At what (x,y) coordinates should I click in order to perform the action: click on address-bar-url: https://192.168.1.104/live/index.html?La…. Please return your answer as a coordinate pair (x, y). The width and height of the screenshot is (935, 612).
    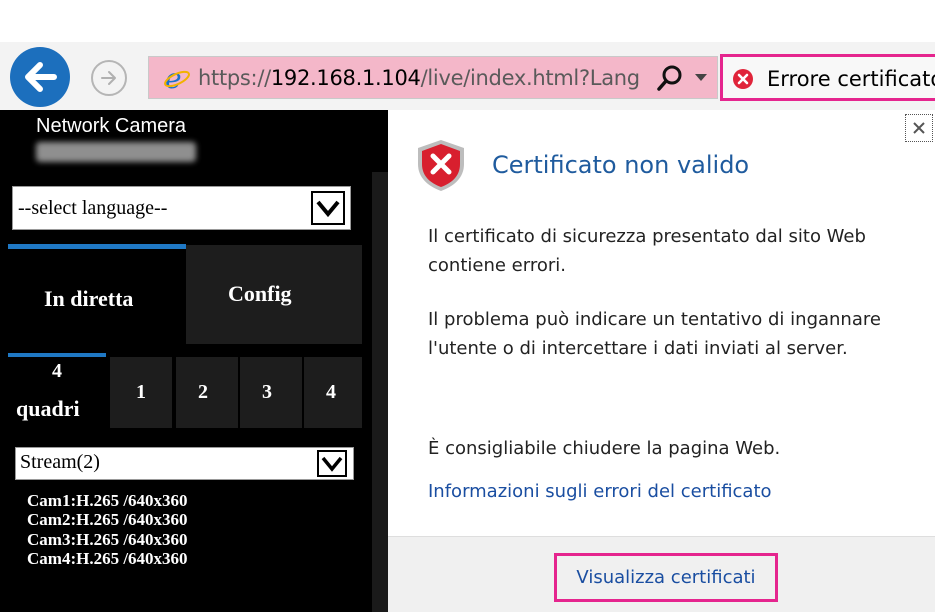
    Looking at the image, I should click on (423, 78).